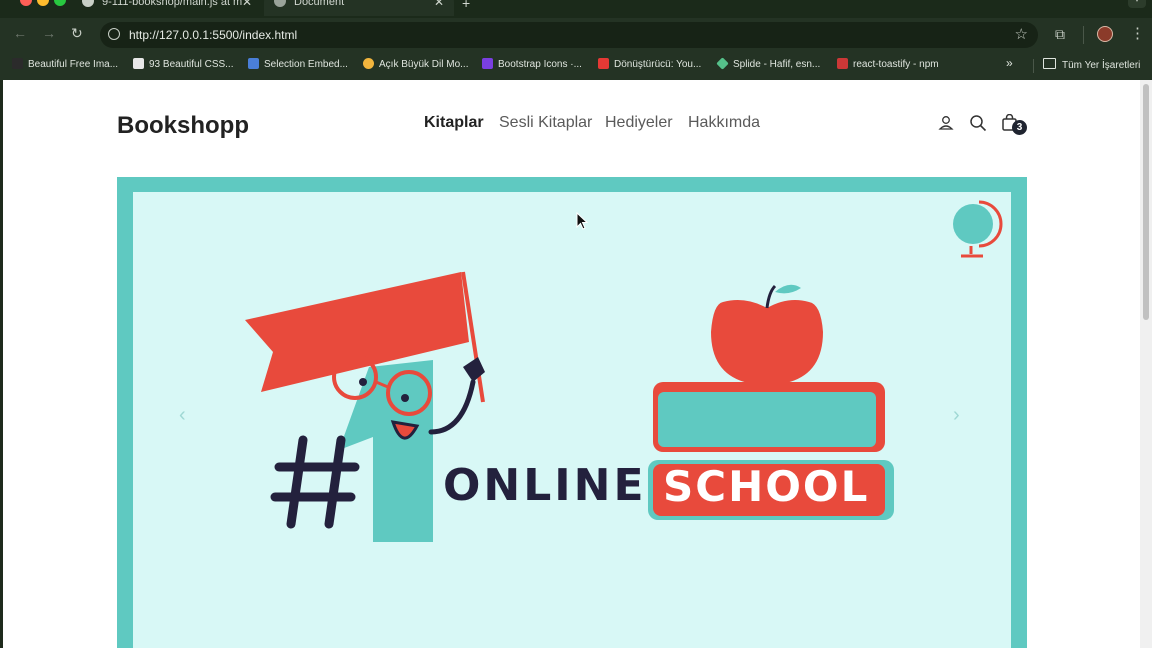  What do you see at coordinates (545, 485) in the screenshot?
I see `online-text: ONLINE` at bounding box center [545, 485].